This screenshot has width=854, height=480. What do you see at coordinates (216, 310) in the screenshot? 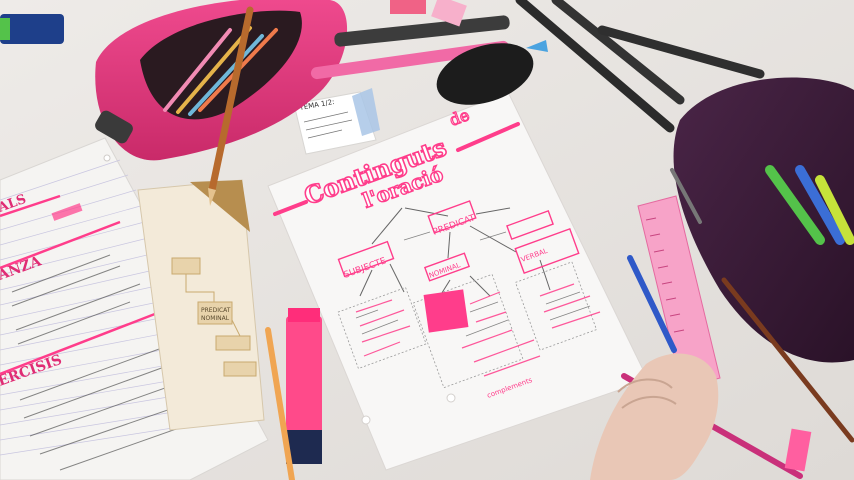
I see `tan-sheet-label-predicat: PREDICAT` at bounding box center [216, 310].